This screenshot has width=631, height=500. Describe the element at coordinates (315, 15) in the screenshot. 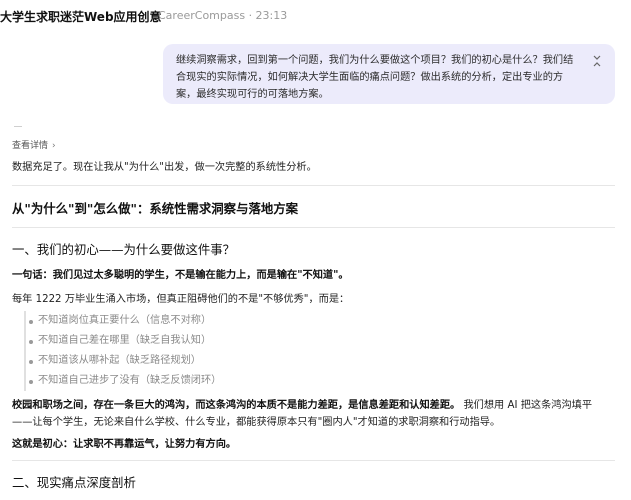

I see `top-bar: 大学生求职迷茫Web应用创意 CareerCompass · 23:13` at that location.